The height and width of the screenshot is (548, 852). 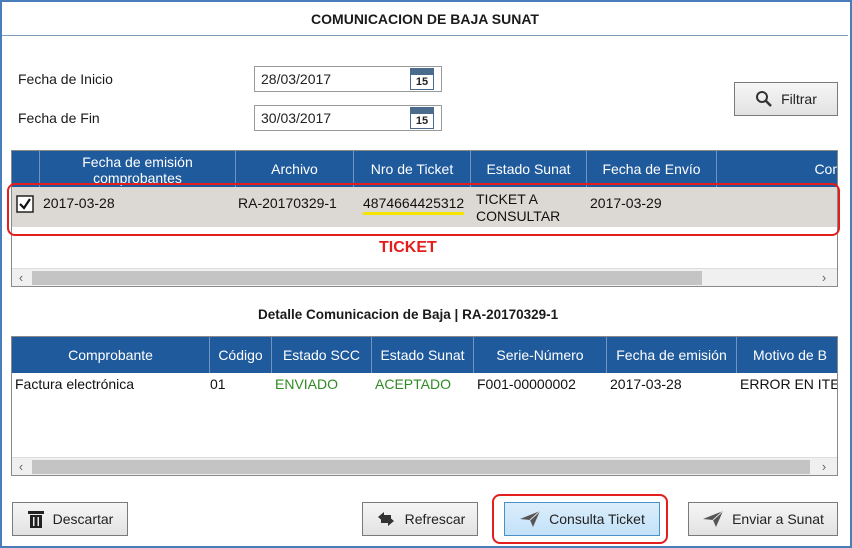 I want to click on filter-button-label: Filtrar, so click(x=799, y=99).